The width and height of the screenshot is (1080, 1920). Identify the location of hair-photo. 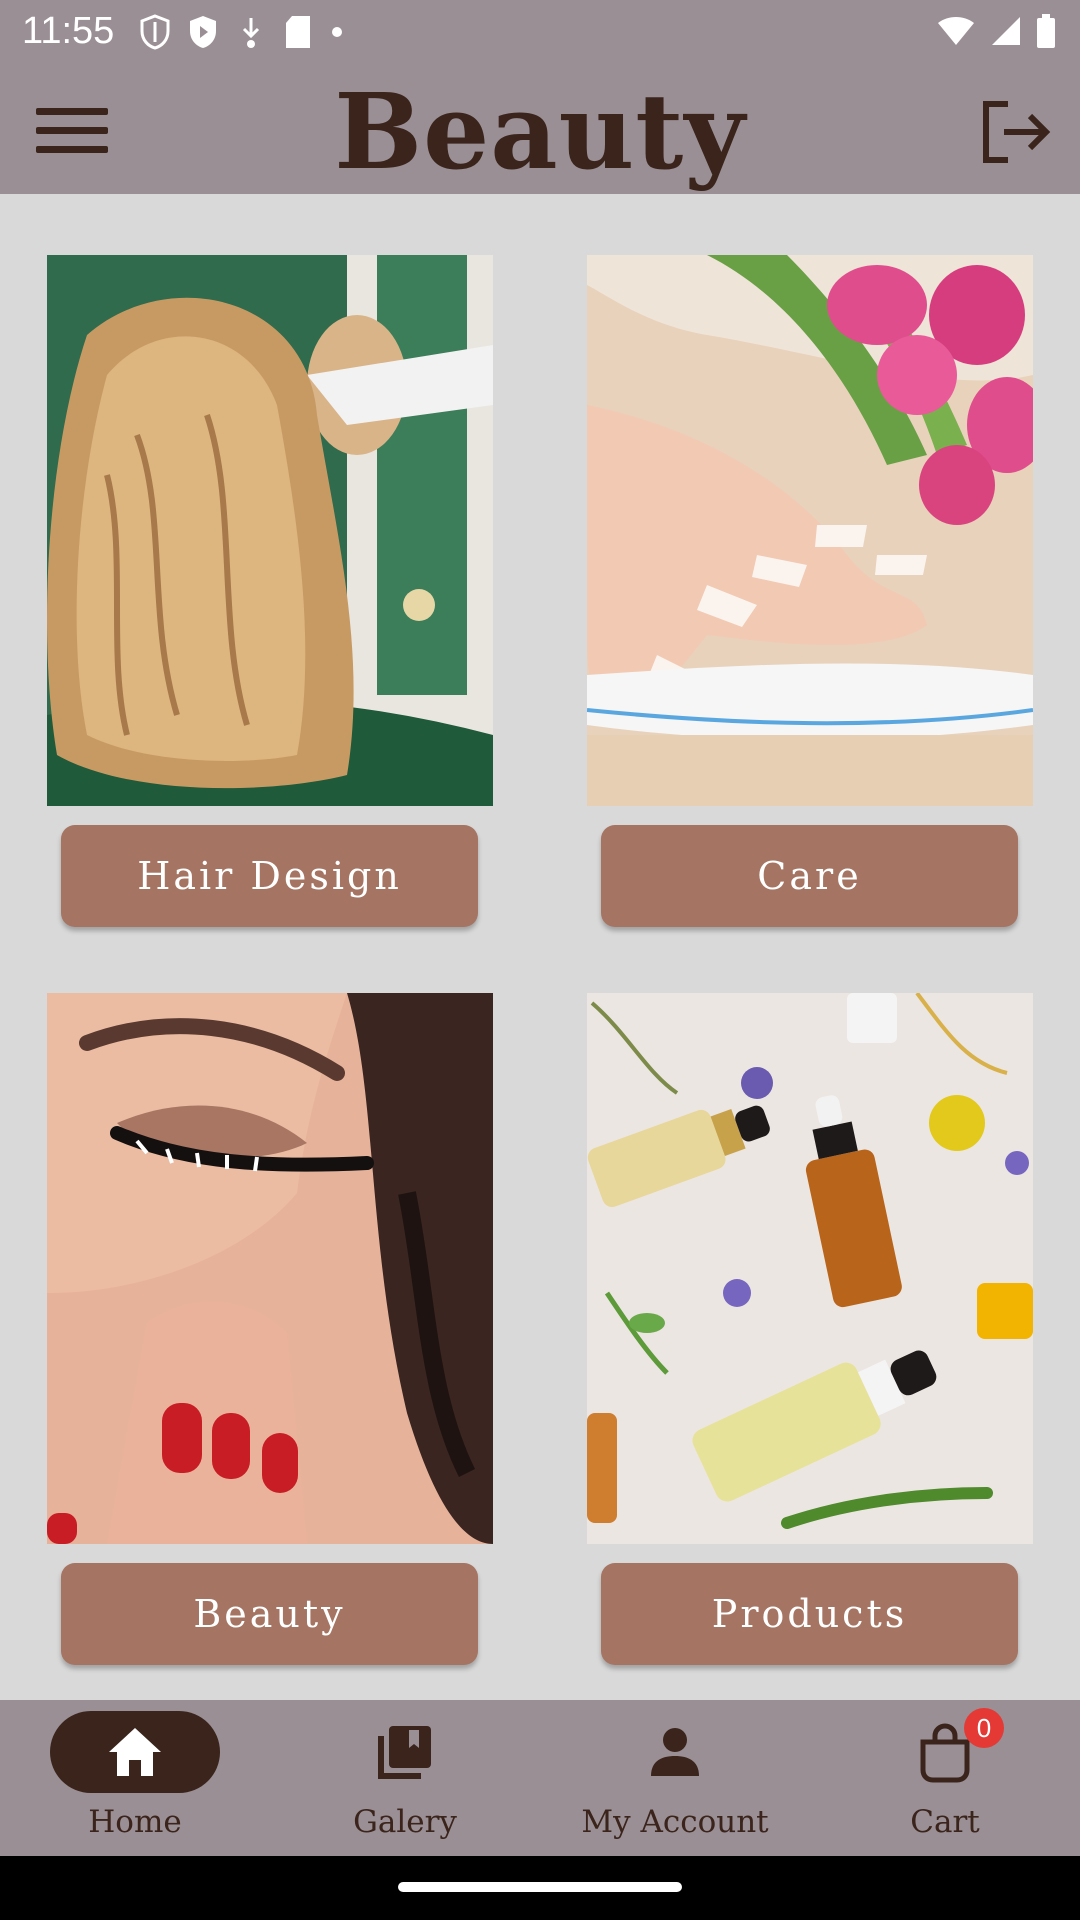
(270, 530).